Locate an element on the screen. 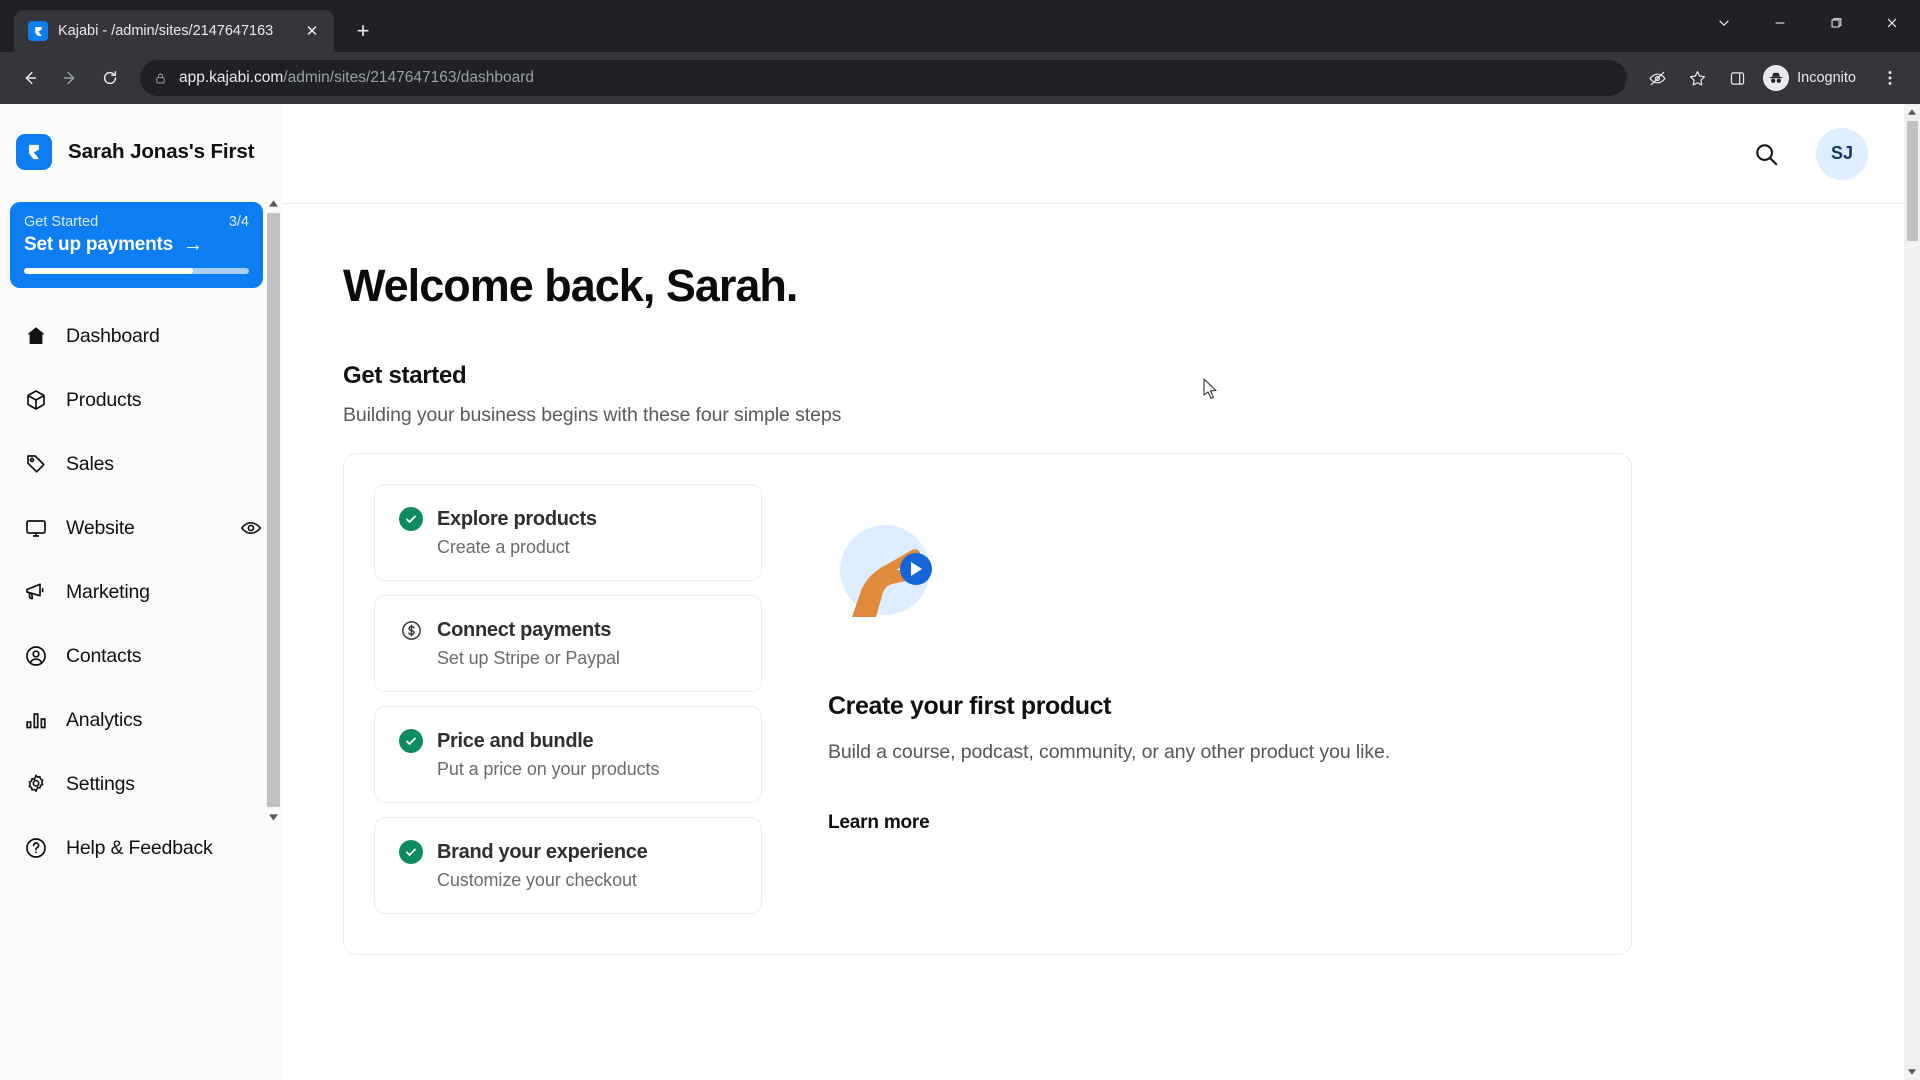 Image resolution: width=1920 pixels, height=1080 pixels. progress-fill is located at coordinates (108, 271).